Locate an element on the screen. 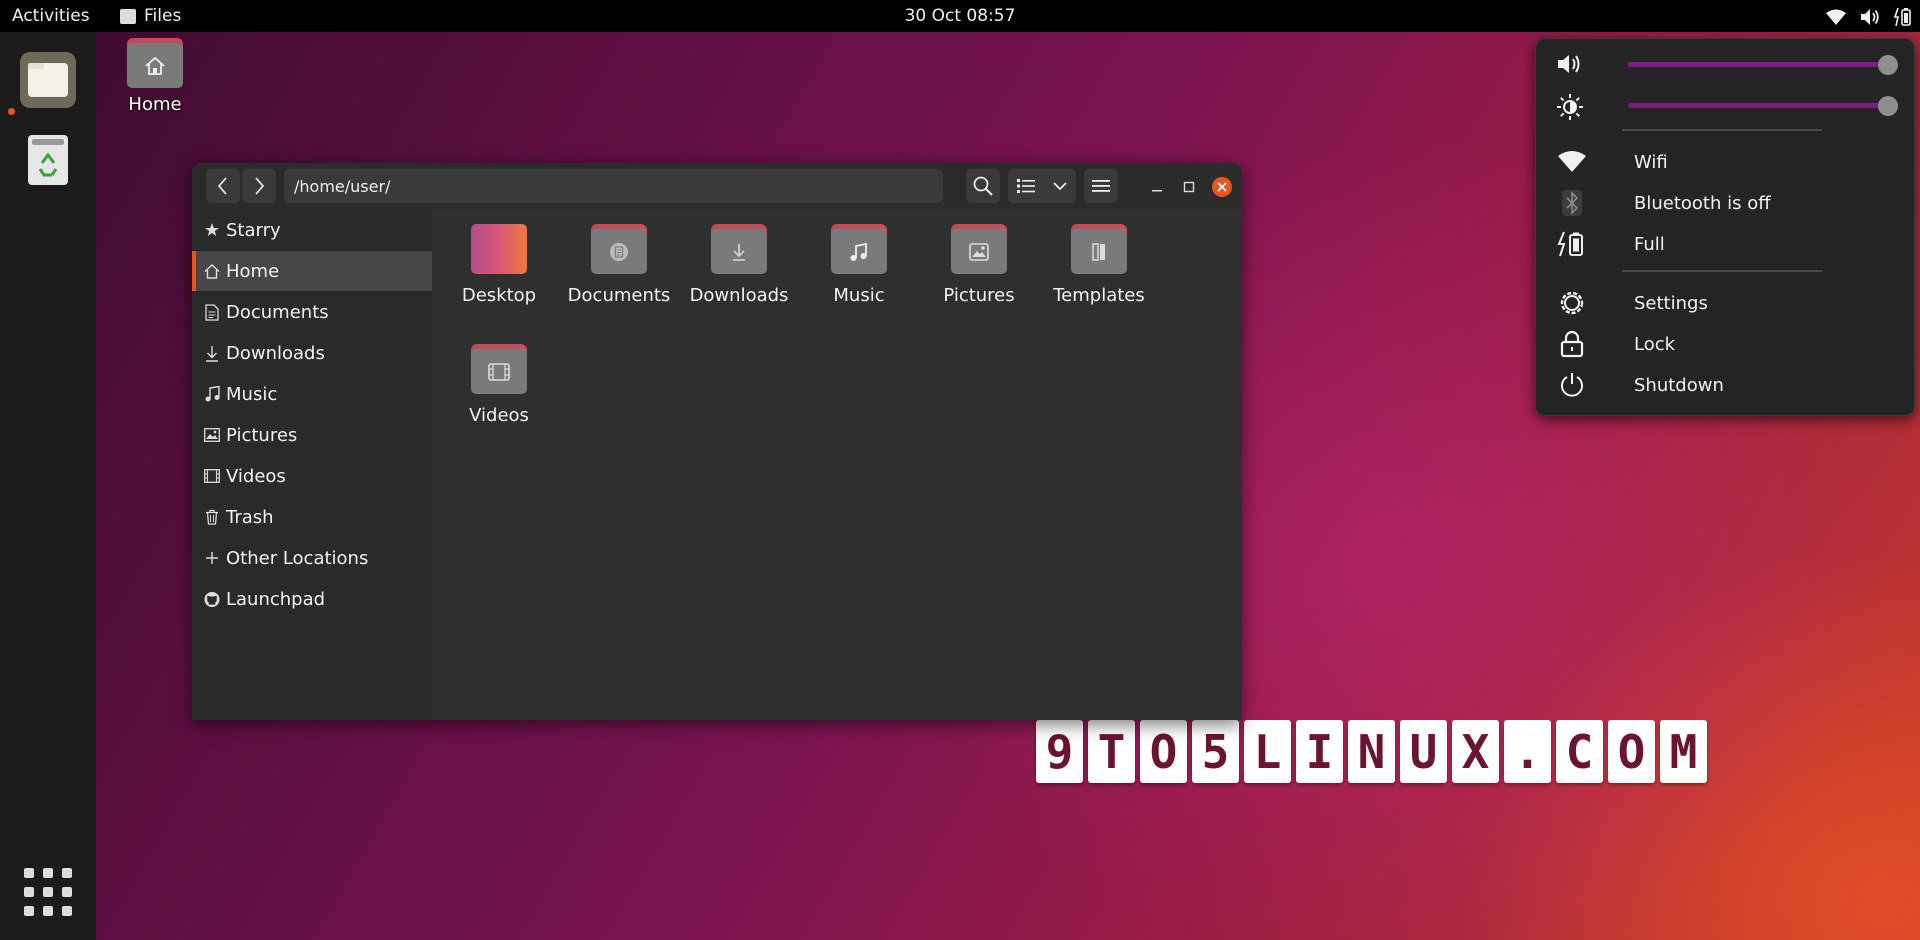  sidebar-item-videos: Videos is located at coordinates (312, 476).